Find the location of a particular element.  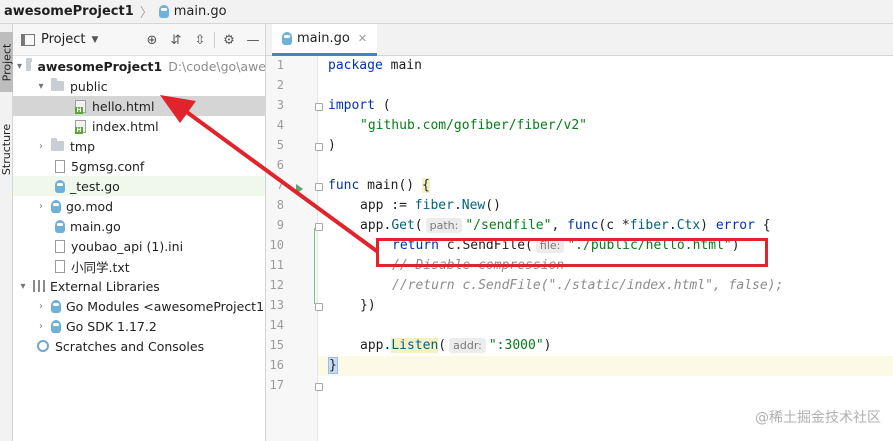

arrow-shaft is located at coordinates (281, 181).